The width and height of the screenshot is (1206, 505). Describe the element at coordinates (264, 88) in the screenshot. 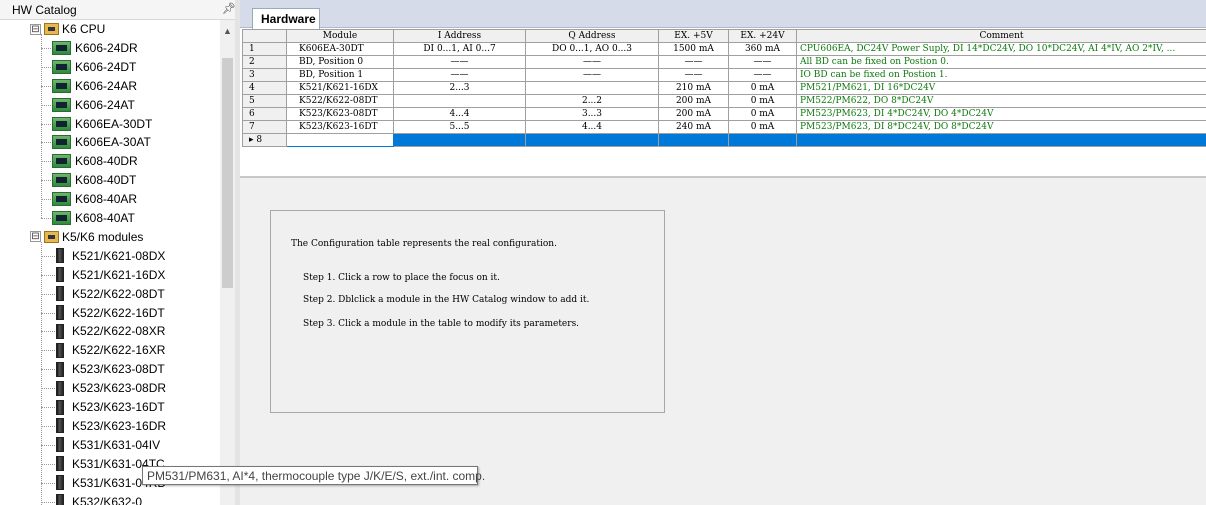

I see `row-number: 4` at that location.